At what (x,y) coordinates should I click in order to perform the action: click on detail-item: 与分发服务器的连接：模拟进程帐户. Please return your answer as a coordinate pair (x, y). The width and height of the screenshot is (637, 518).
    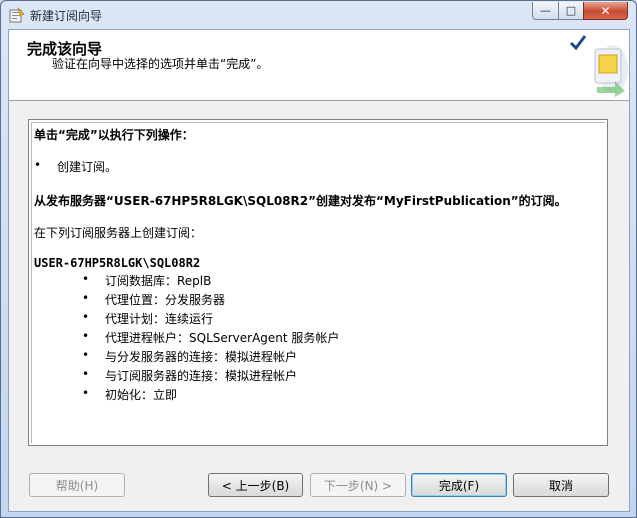
    Looking at the image, I should click on (201, 357).